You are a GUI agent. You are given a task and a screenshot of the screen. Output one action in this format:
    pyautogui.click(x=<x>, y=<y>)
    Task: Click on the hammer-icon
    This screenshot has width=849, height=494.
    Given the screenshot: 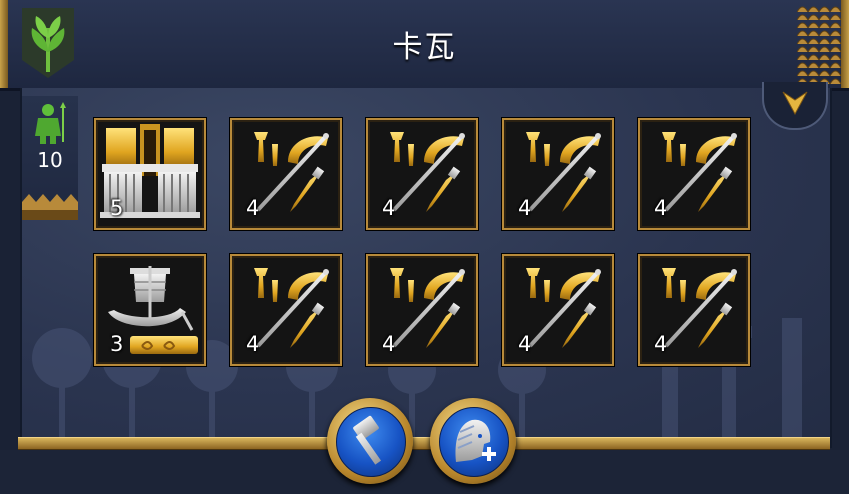 What is the action you would take?
    pyautogui.click(x=367, y=440)
    